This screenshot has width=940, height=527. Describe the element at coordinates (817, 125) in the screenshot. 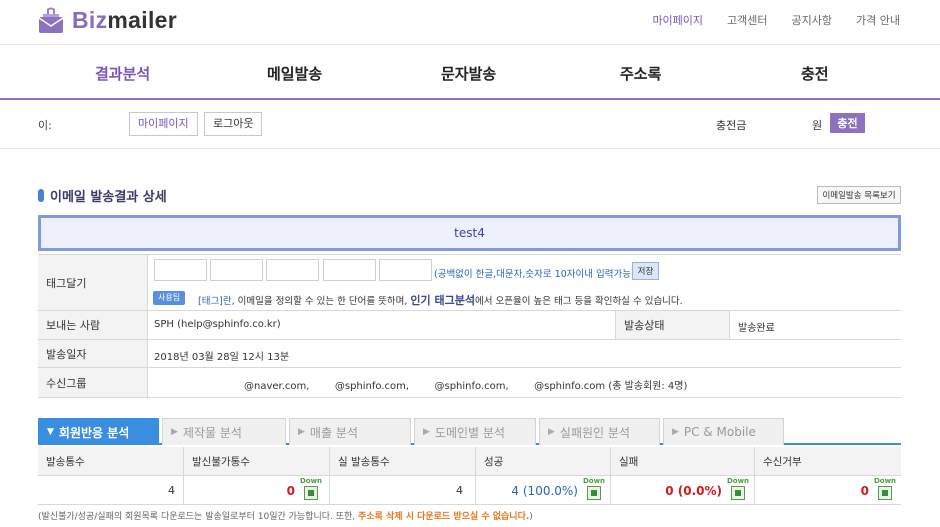

I see `currency-label: 원` at that location.